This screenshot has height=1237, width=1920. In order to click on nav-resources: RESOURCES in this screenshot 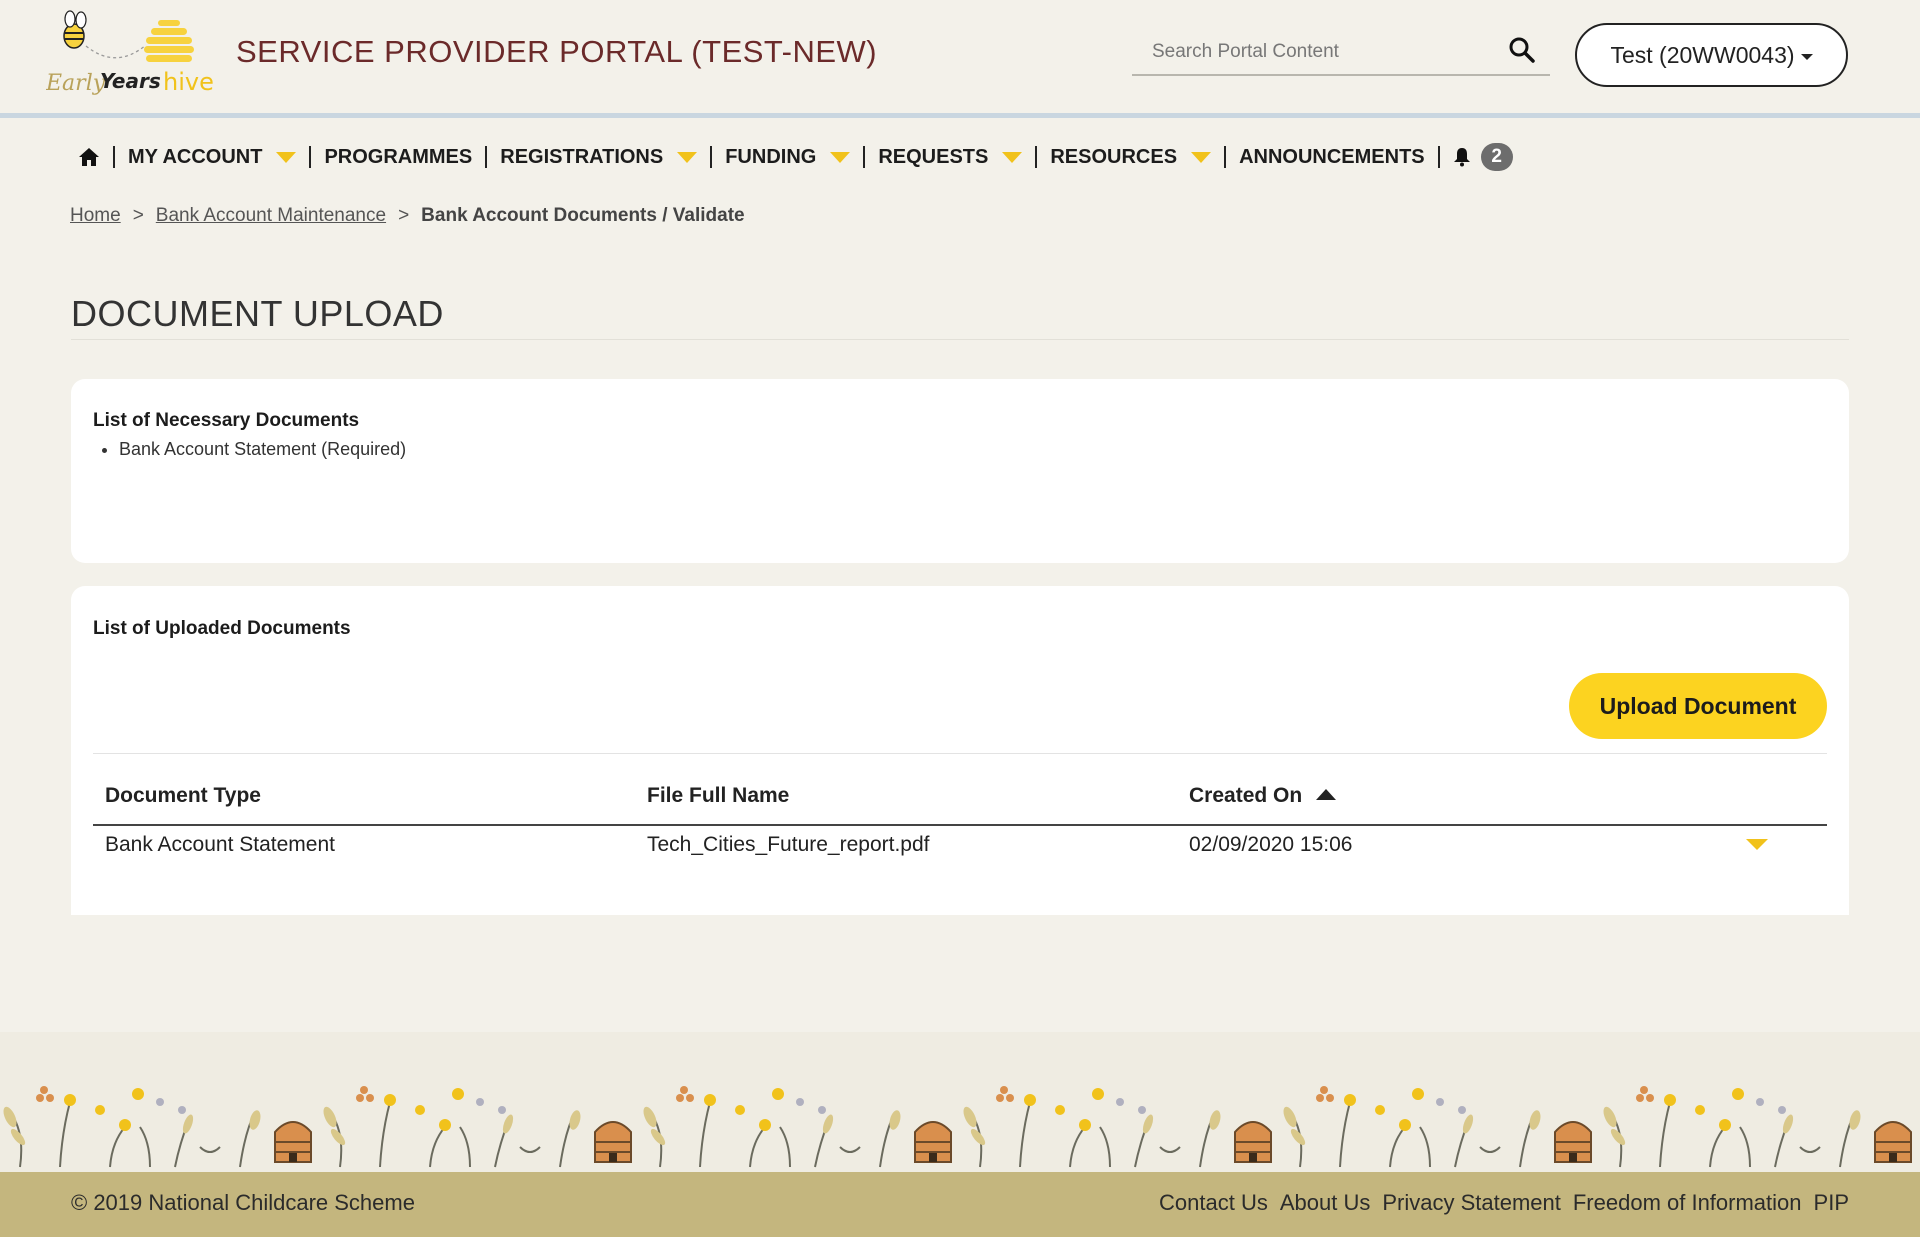, I will do `click(1130, 157)`.